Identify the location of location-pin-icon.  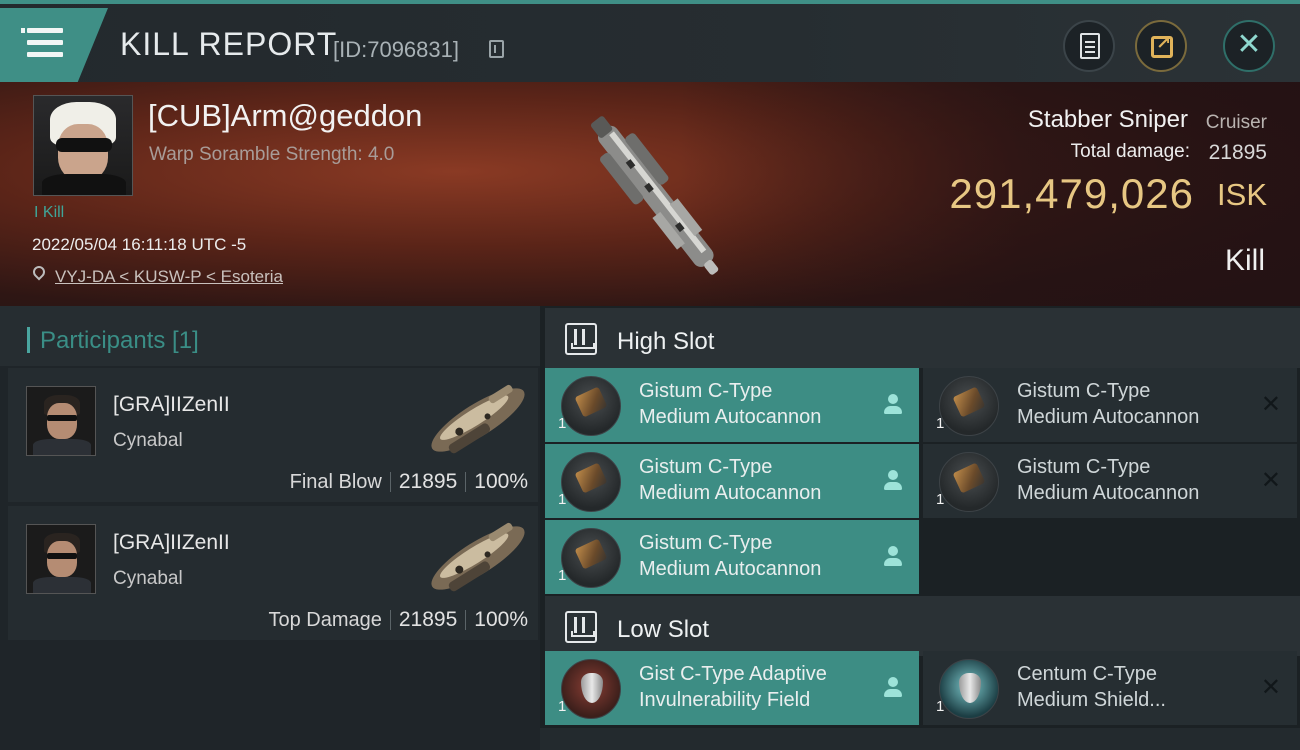
(39, 272).